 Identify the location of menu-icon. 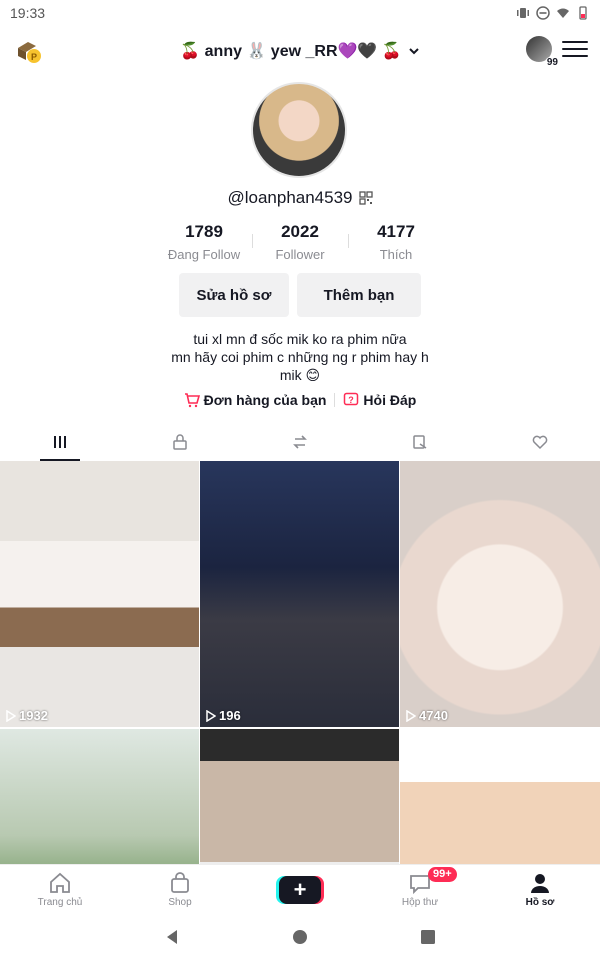
(575, 49).